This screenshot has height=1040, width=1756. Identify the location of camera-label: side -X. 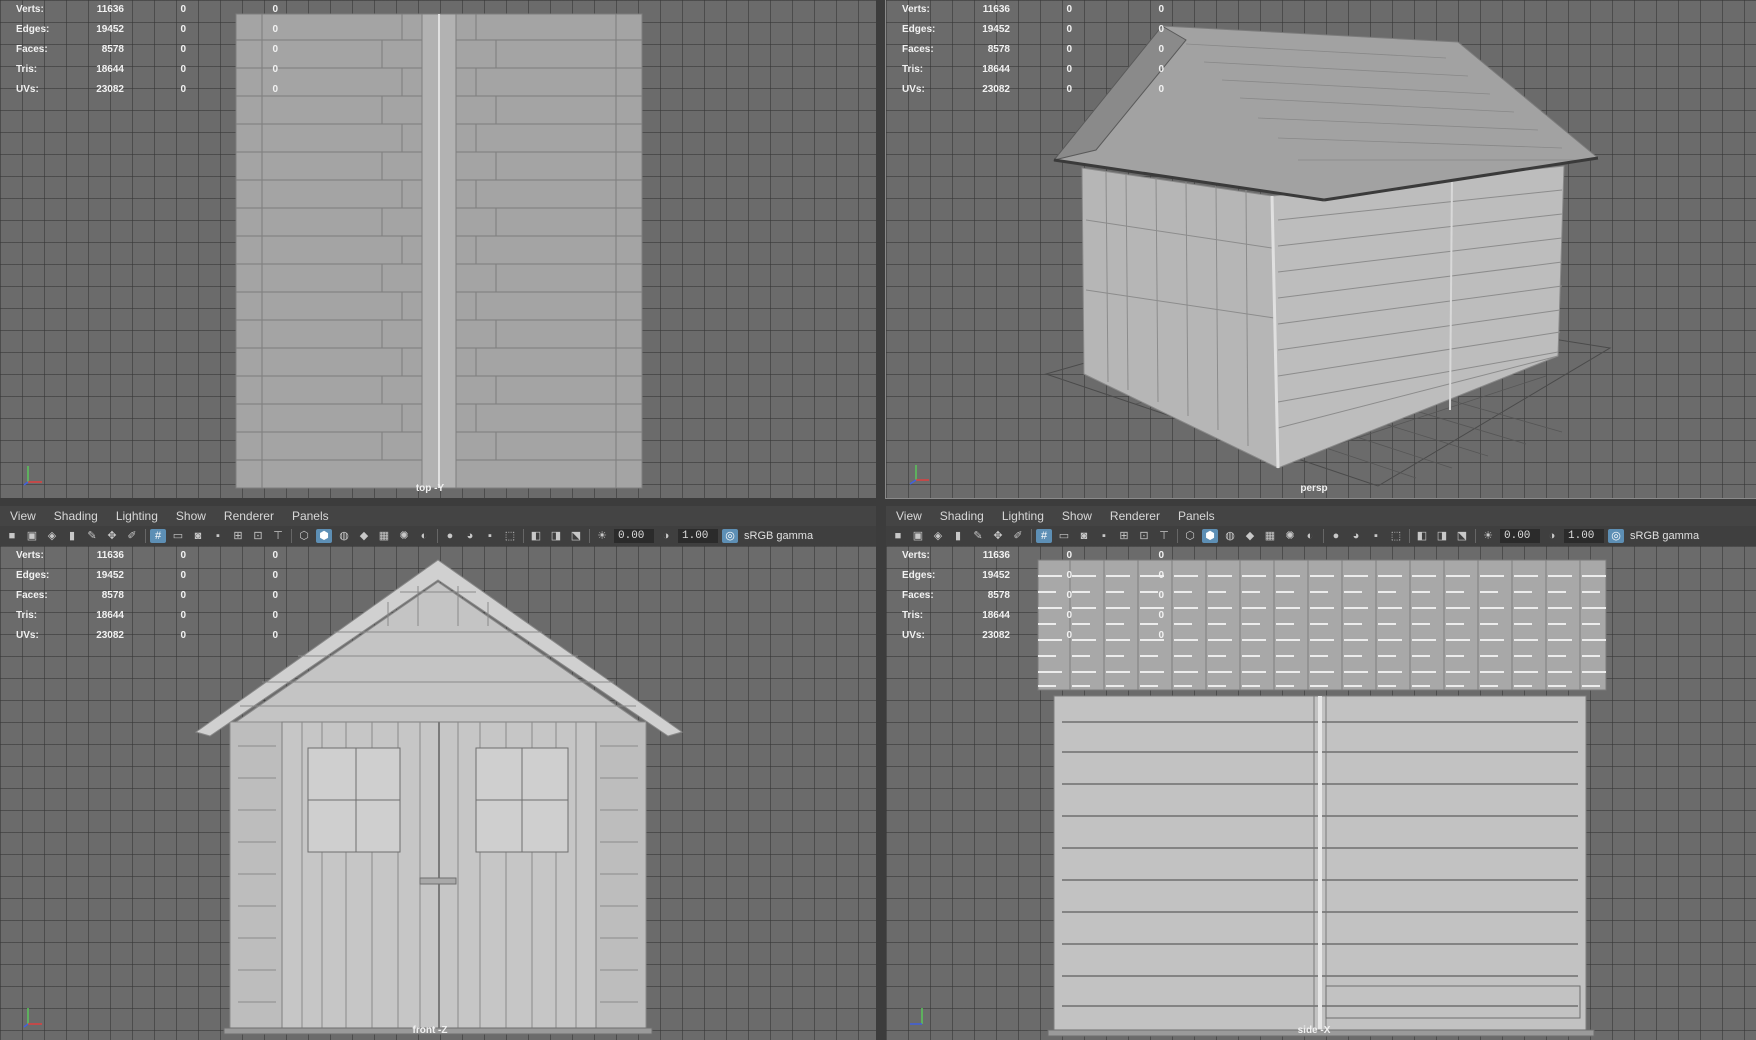
(1314, 1030).